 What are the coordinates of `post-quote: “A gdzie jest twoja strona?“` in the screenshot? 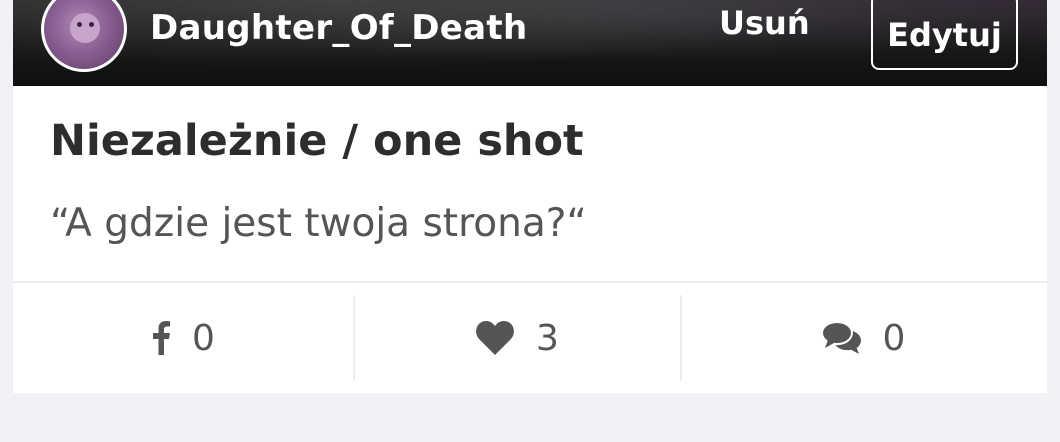 It's located at (318, 223).